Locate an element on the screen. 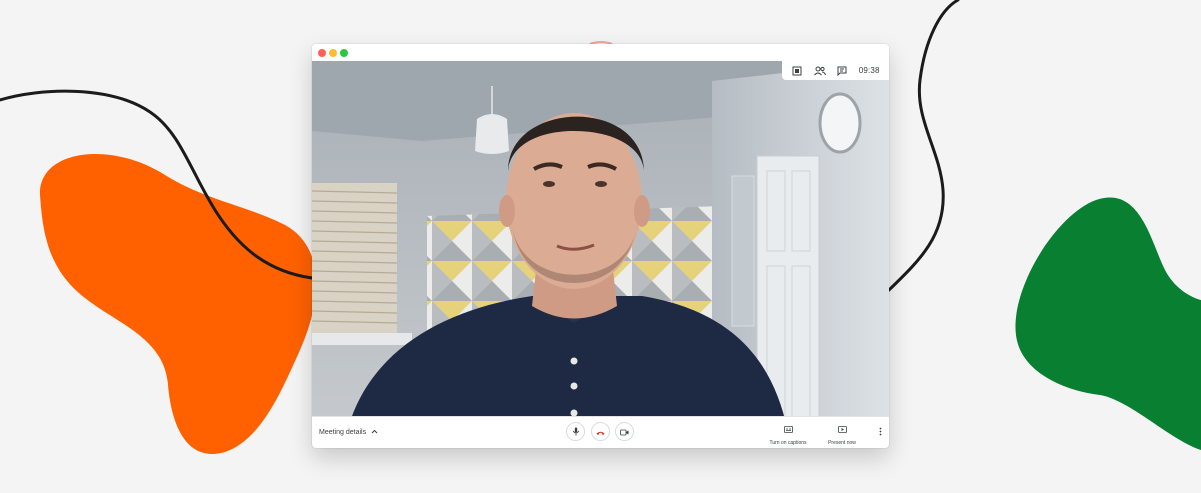 This screenshot has width=1201, height=493. end-call-button is located at coordinates (600, 431).